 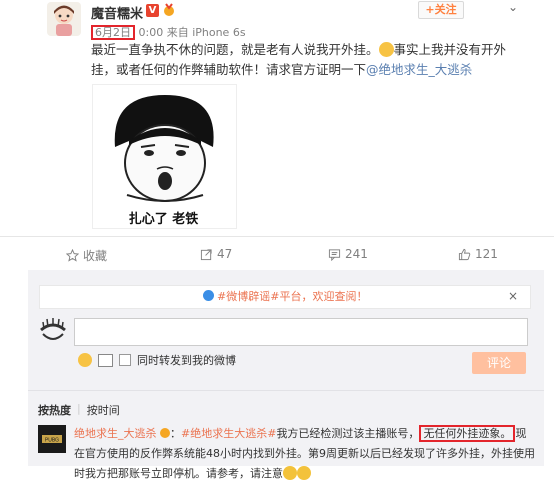 I want to click on sync-checkbox, so click(x=125, y=360).